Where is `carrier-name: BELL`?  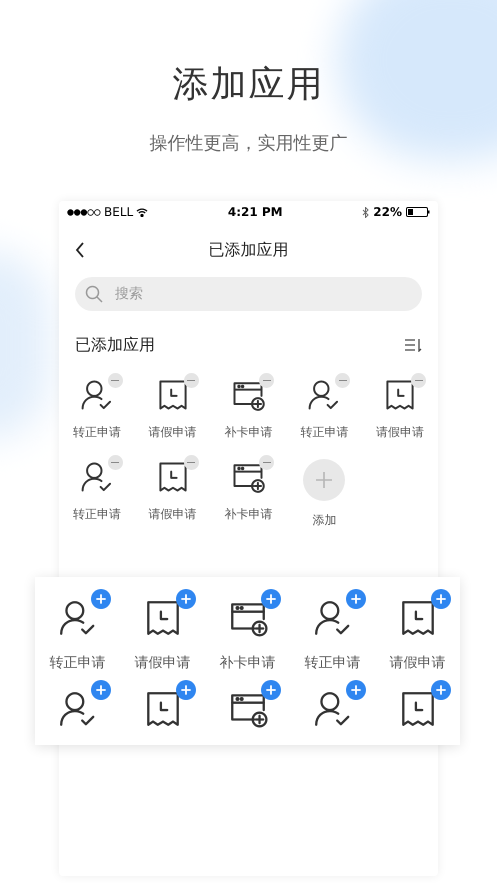 carrier-name: BELL is located at coordinates (119, 212).